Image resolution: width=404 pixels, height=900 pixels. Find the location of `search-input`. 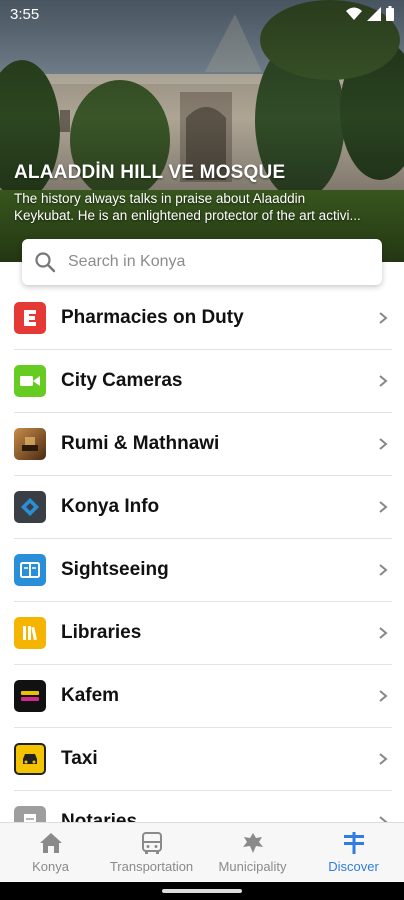

search-input is located at coordinates (208, 262).